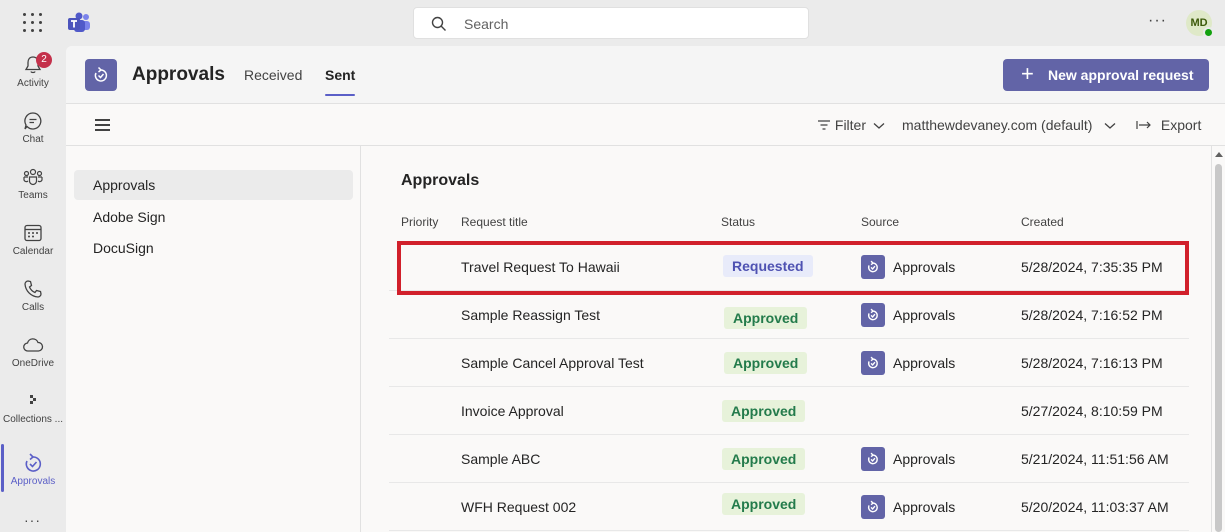  Describe the element at coordinates (1092, 267) in the screenshot. I see `created-date: 5/28/2024, 7:35:35 PM` at that location.